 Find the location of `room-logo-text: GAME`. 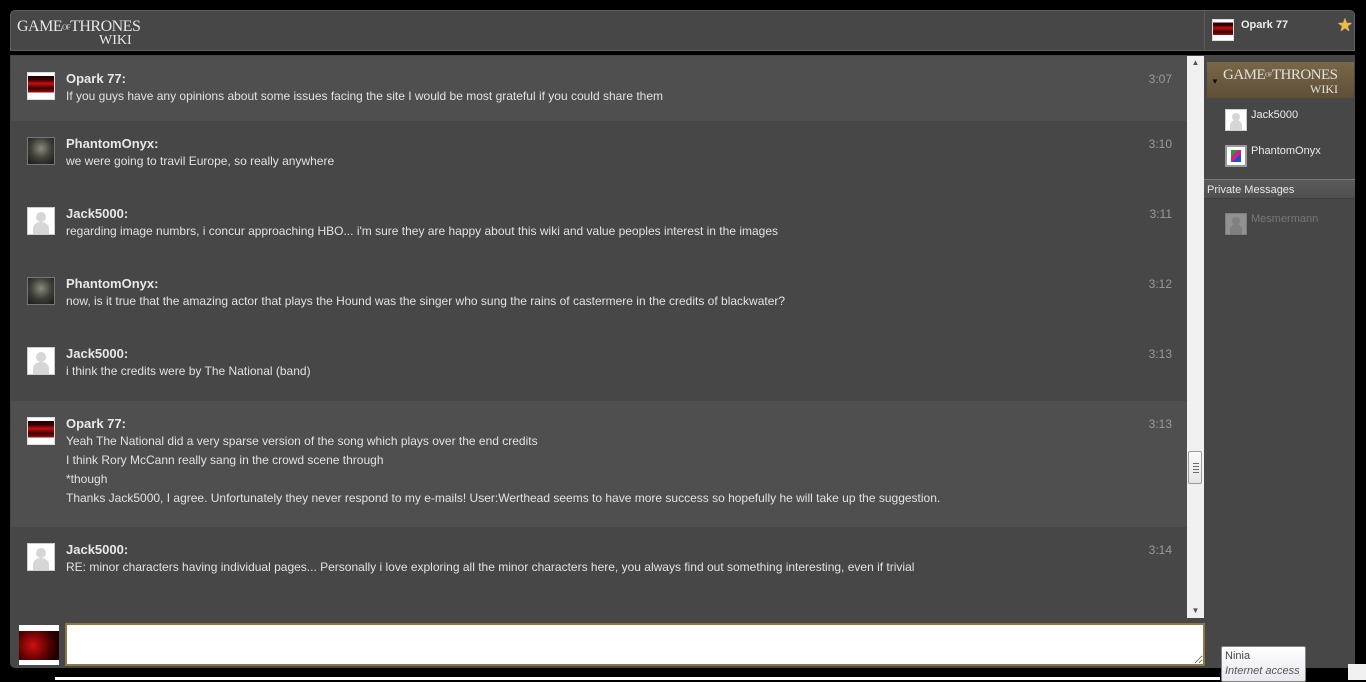

room-logo-text: GAME is located at coordinates (1244, 75).